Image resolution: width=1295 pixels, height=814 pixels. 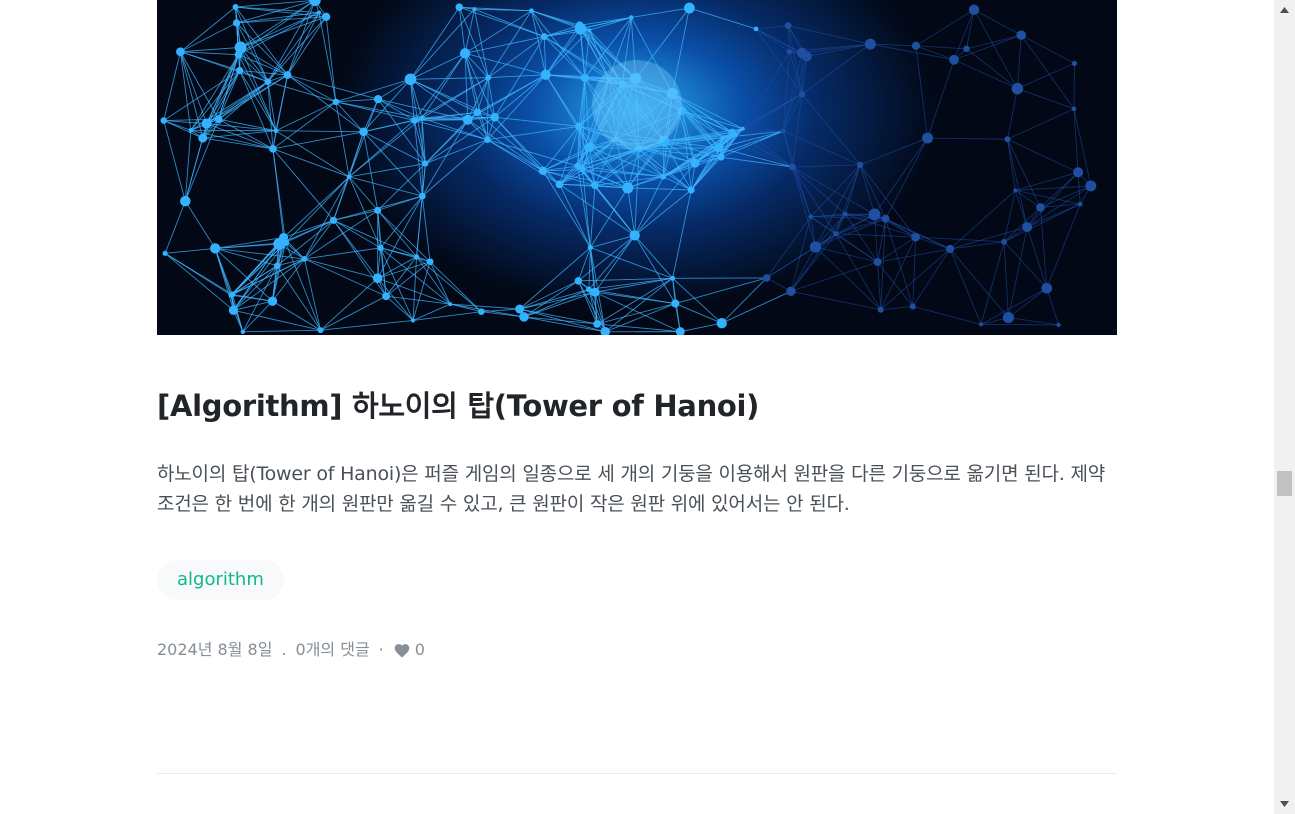 What do you see at coordinates (419, 649) in the screenshot?
I see `like-count: 0` at bounding box center [419, 649].